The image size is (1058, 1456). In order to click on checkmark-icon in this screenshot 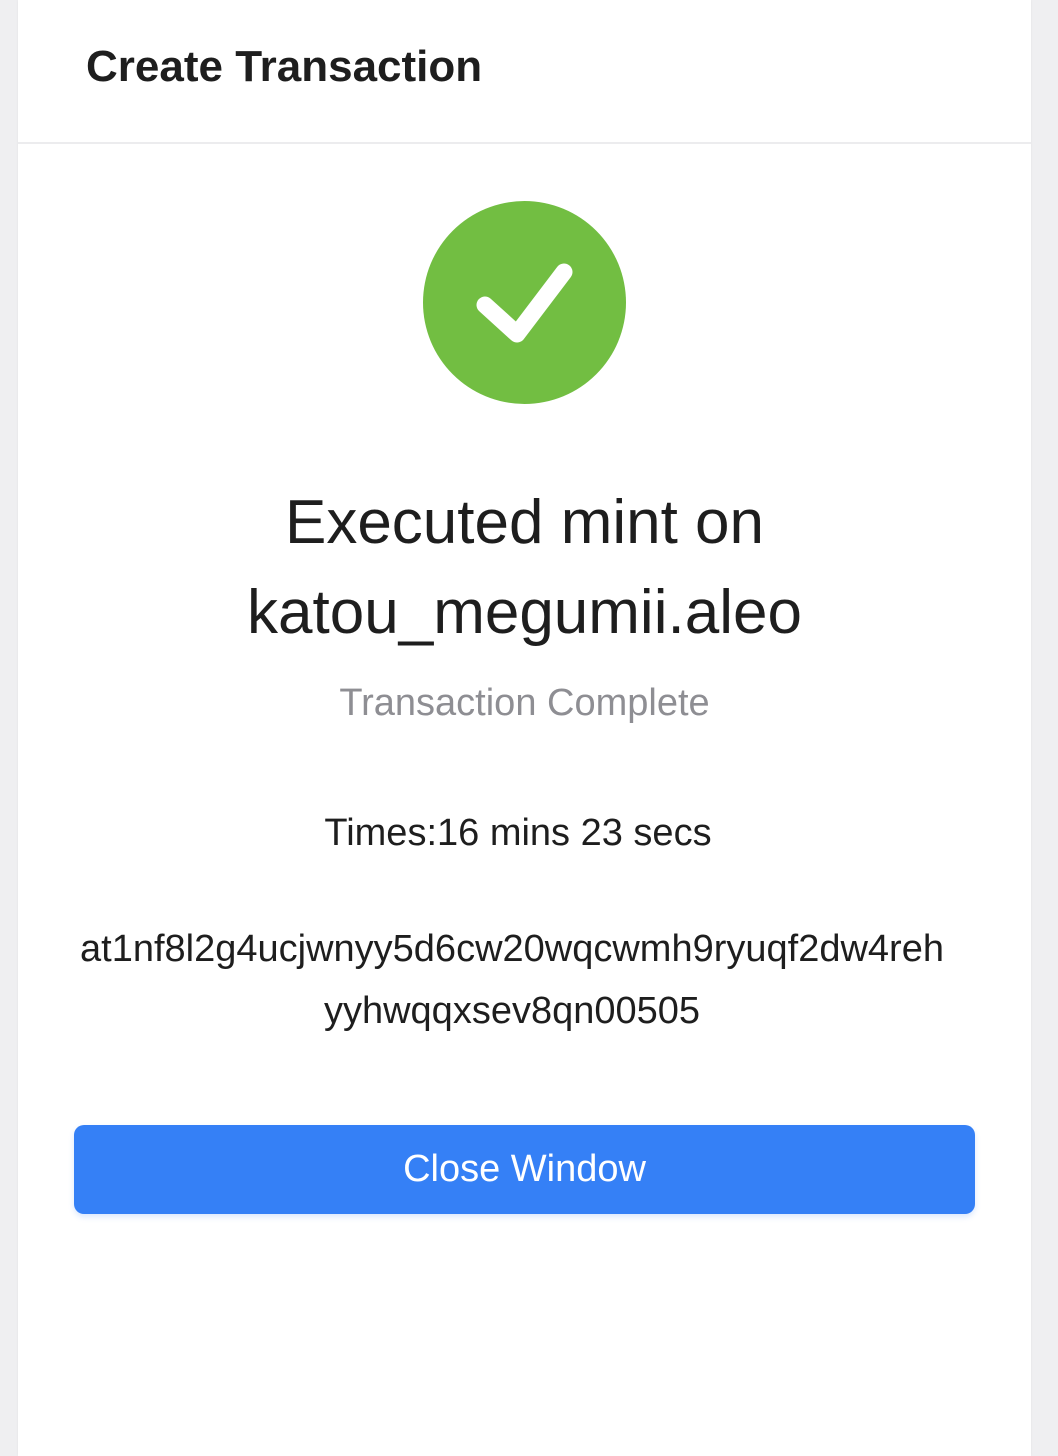, I will do `click(524, 303)`.